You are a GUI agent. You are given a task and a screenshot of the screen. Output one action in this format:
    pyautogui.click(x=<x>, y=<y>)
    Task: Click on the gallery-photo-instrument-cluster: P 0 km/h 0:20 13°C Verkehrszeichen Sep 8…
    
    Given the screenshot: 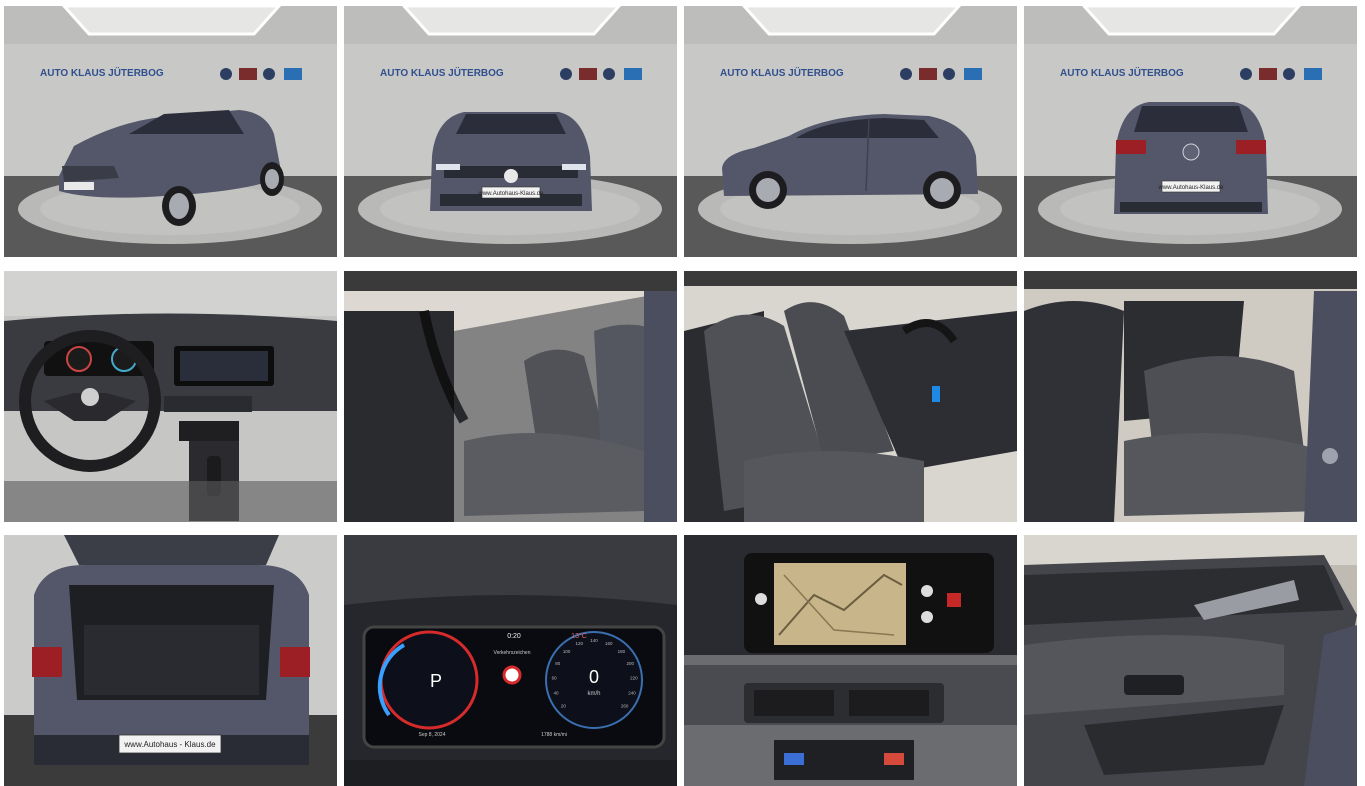 What is the action you would take?
    pyautogui.click(x=510, y=660)
    